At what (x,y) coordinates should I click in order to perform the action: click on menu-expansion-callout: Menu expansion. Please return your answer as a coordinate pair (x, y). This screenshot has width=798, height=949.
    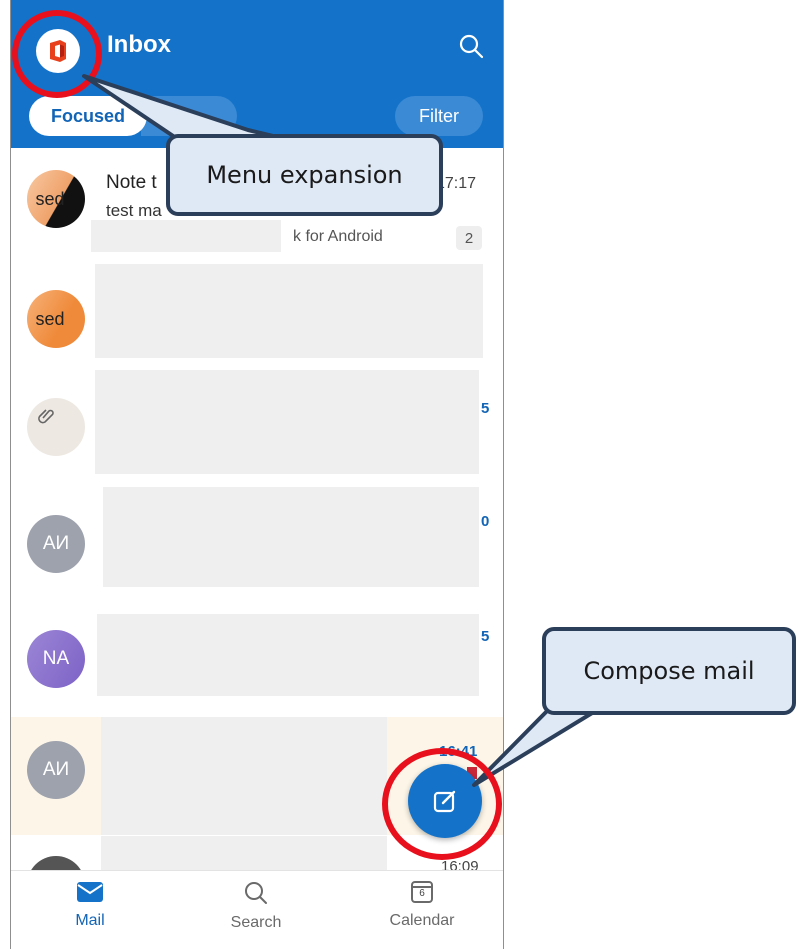
    Looking at the image, I should click on (304, 175).